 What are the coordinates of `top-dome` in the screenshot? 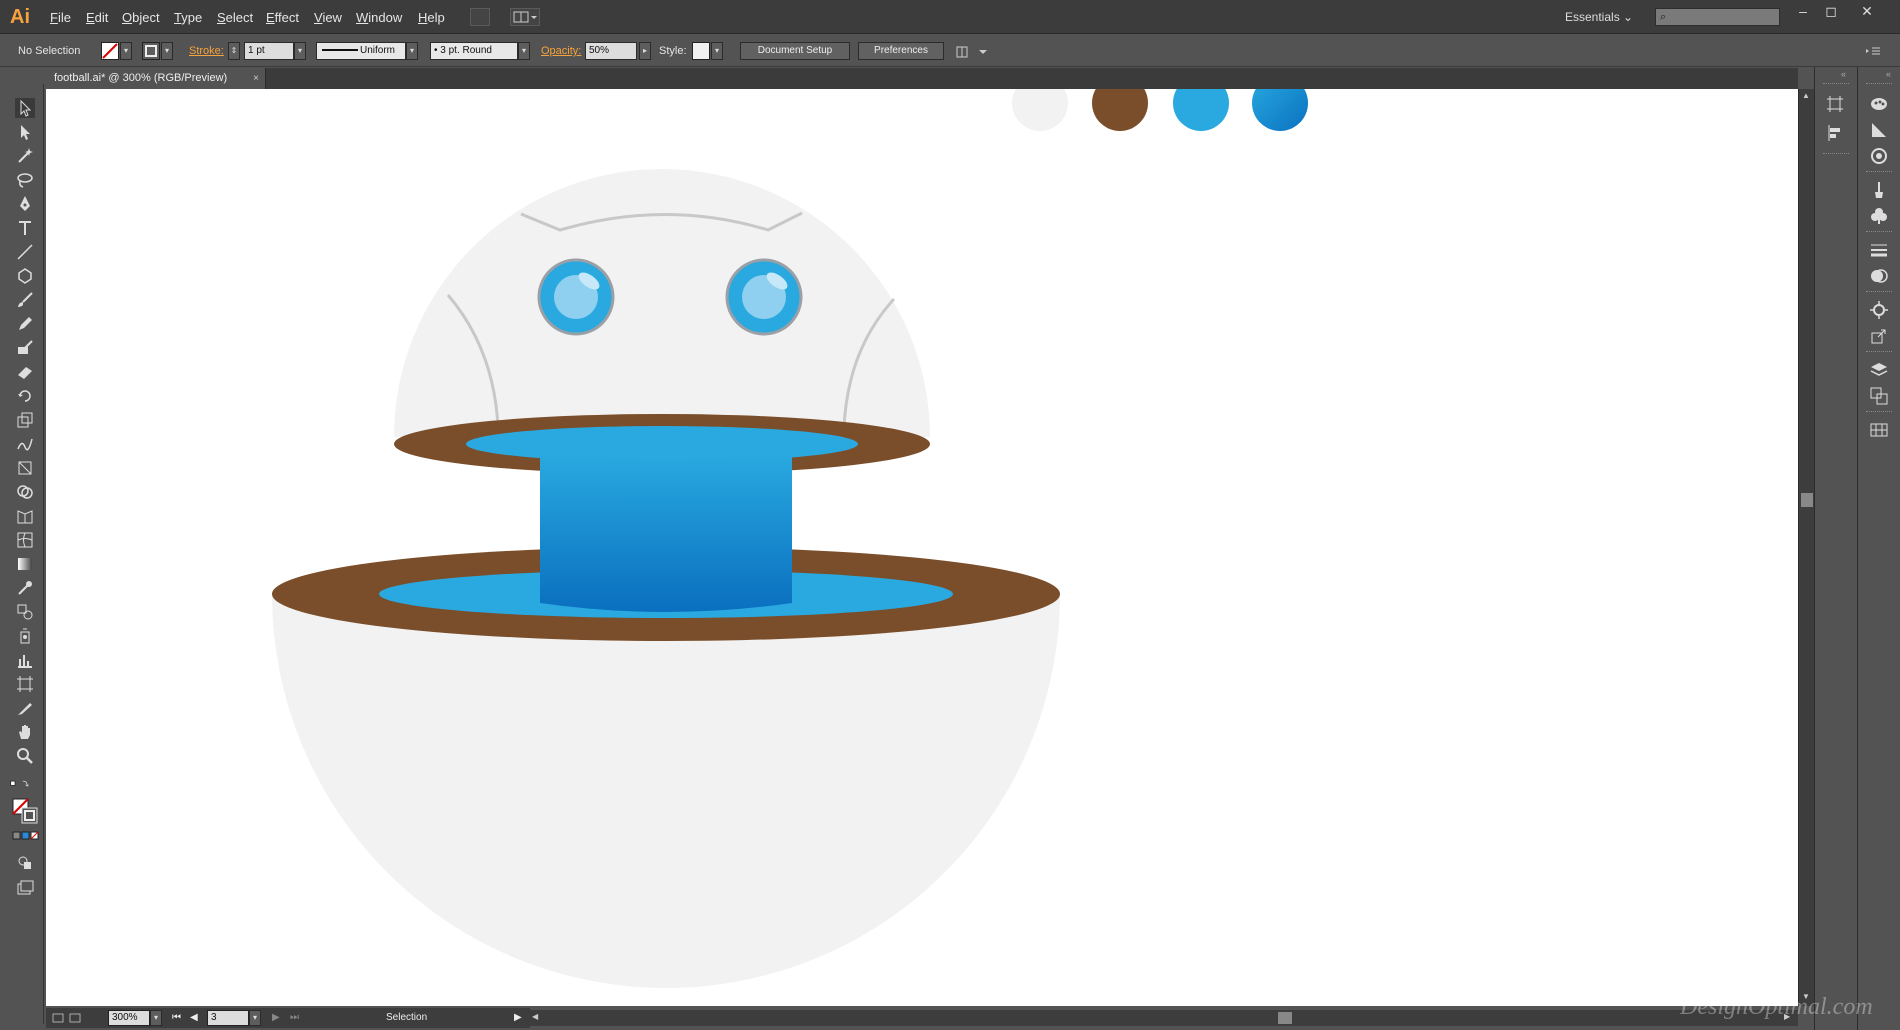 It's located at (662, 303).